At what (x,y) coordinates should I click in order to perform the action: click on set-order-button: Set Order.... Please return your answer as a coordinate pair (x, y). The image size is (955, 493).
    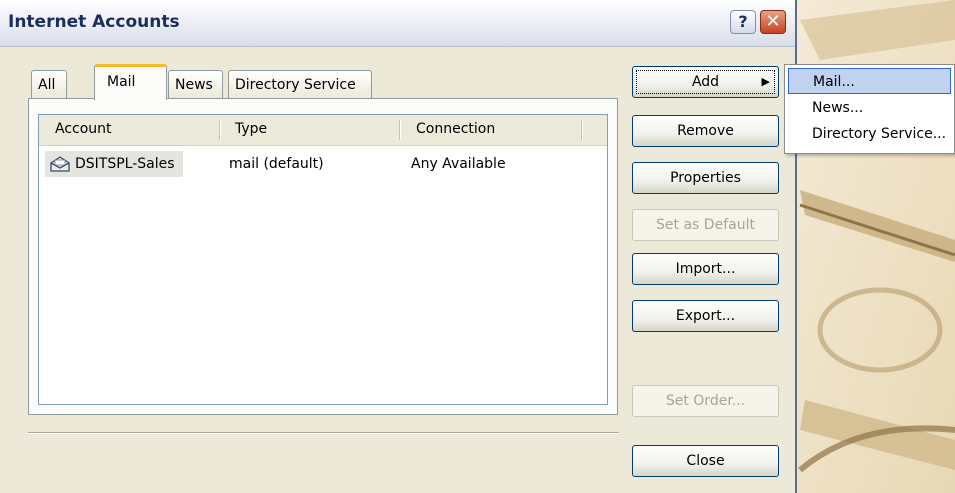
    Looking at the image, I should click on (705, 401).